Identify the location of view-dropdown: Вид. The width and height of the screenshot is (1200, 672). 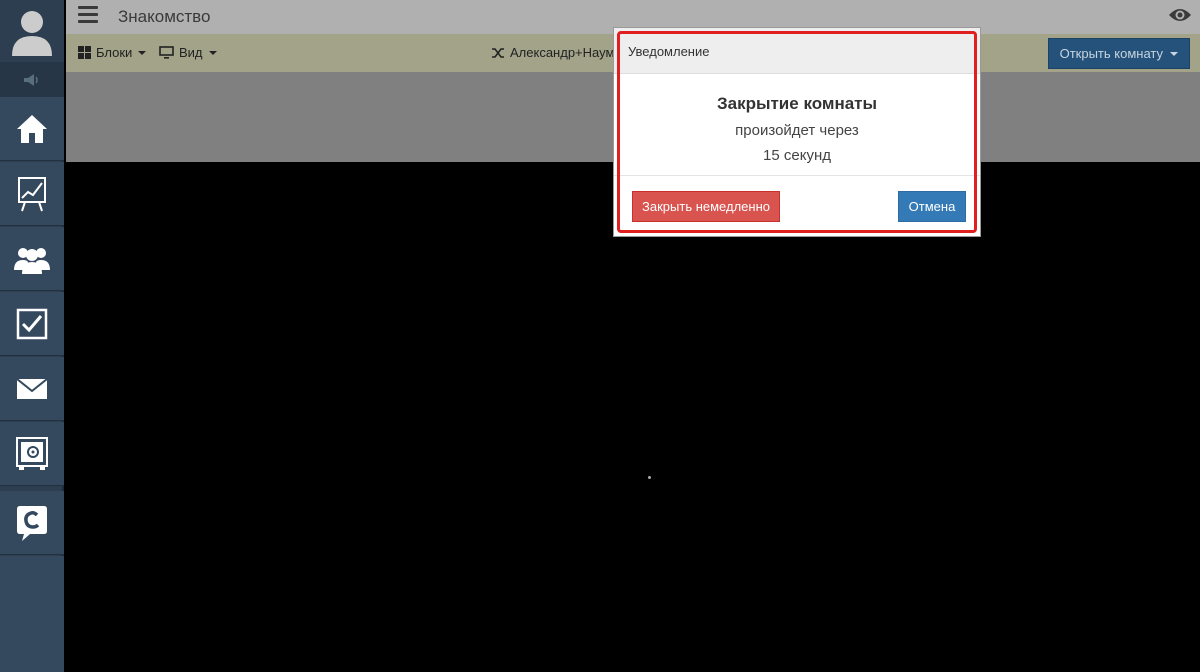
(188, 52).